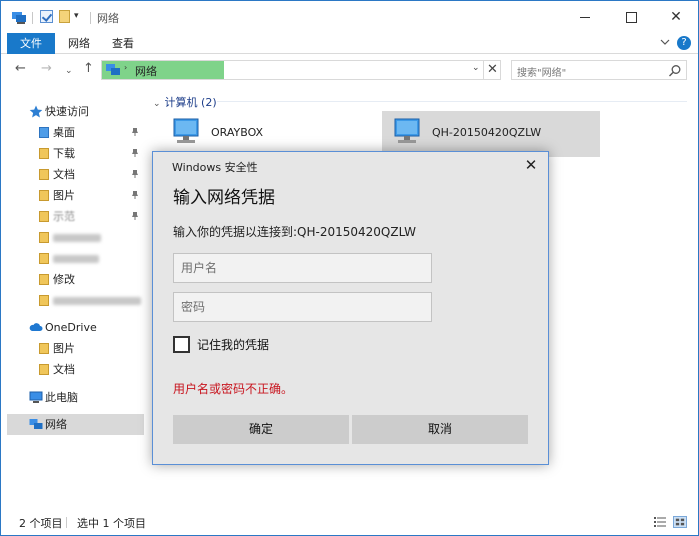 This screenshot has height=536, width=699. What do you see at coordinates (146, 71) in the screenshot?
I see `breadcrumb: 网络` at bounding box center [146, 71].